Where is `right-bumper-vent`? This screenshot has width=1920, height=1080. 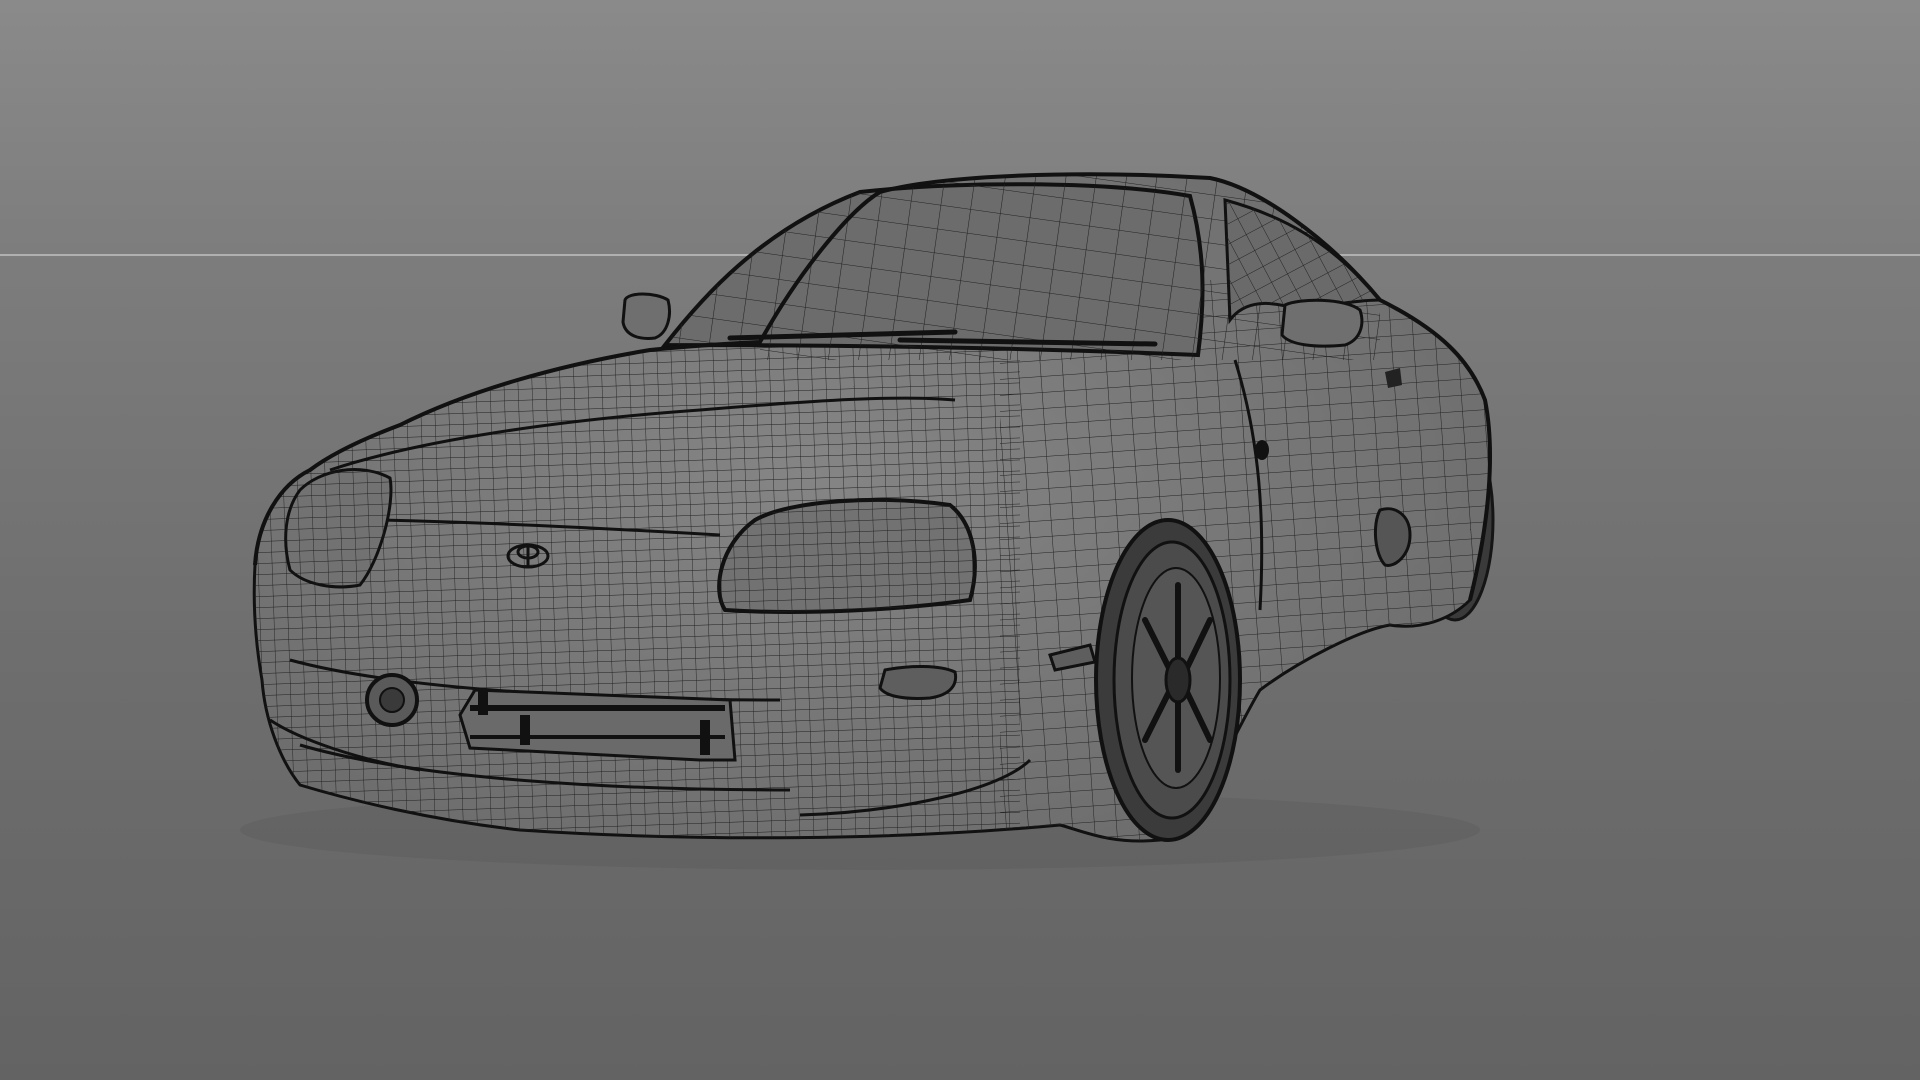
right-bumper-vent is located at coordinates (918, 682).